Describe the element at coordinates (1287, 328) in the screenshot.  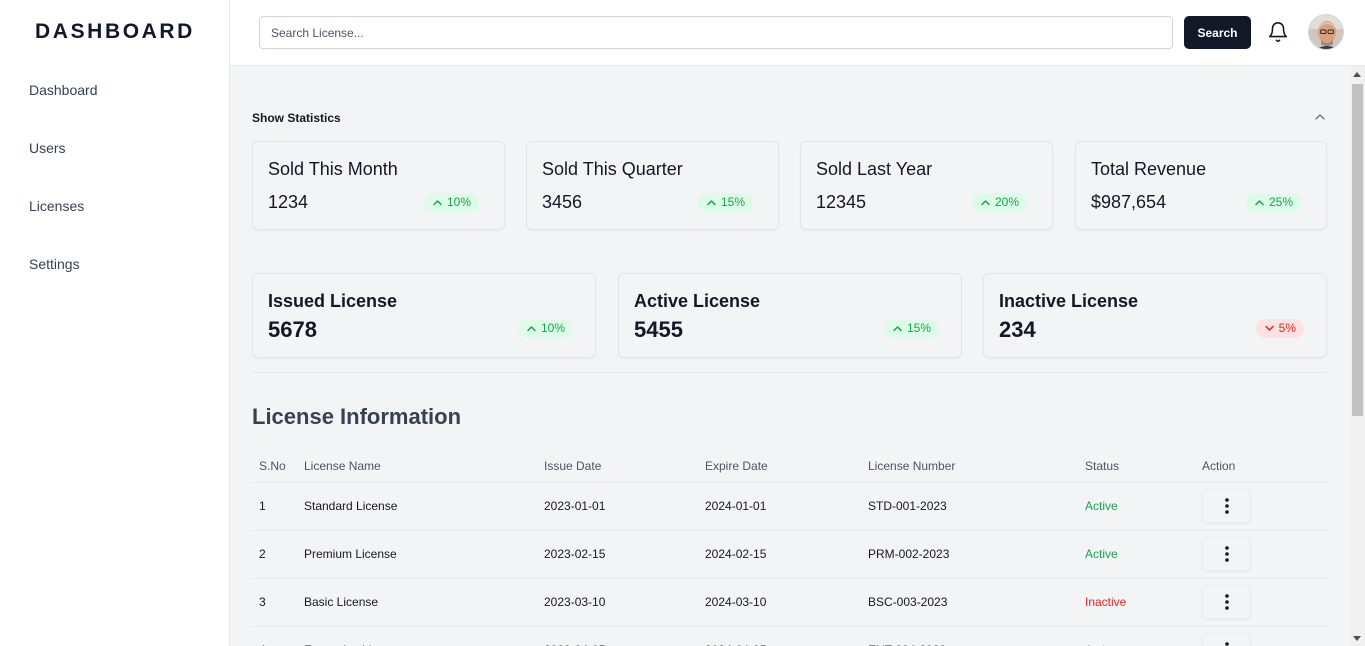
I see `trend-badge-label: 5%` at that location.